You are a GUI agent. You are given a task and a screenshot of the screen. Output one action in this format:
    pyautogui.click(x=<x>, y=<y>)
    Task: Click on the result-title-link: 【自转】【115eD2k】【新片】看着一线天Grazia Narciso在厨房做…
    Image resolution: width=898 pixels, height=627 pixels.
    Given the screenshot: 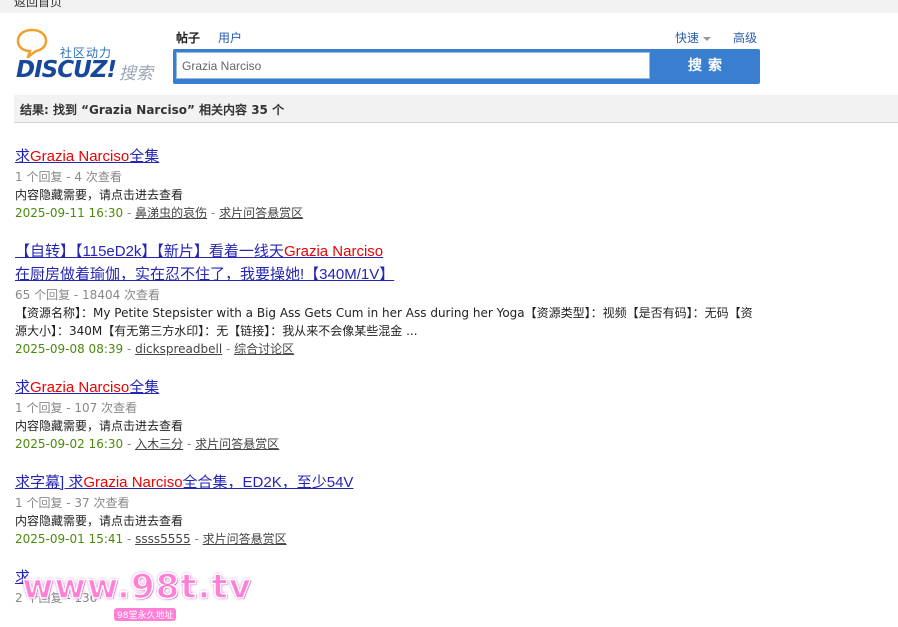 What is the action you would take?
    pyautogui.click(x=204, y=263)
    